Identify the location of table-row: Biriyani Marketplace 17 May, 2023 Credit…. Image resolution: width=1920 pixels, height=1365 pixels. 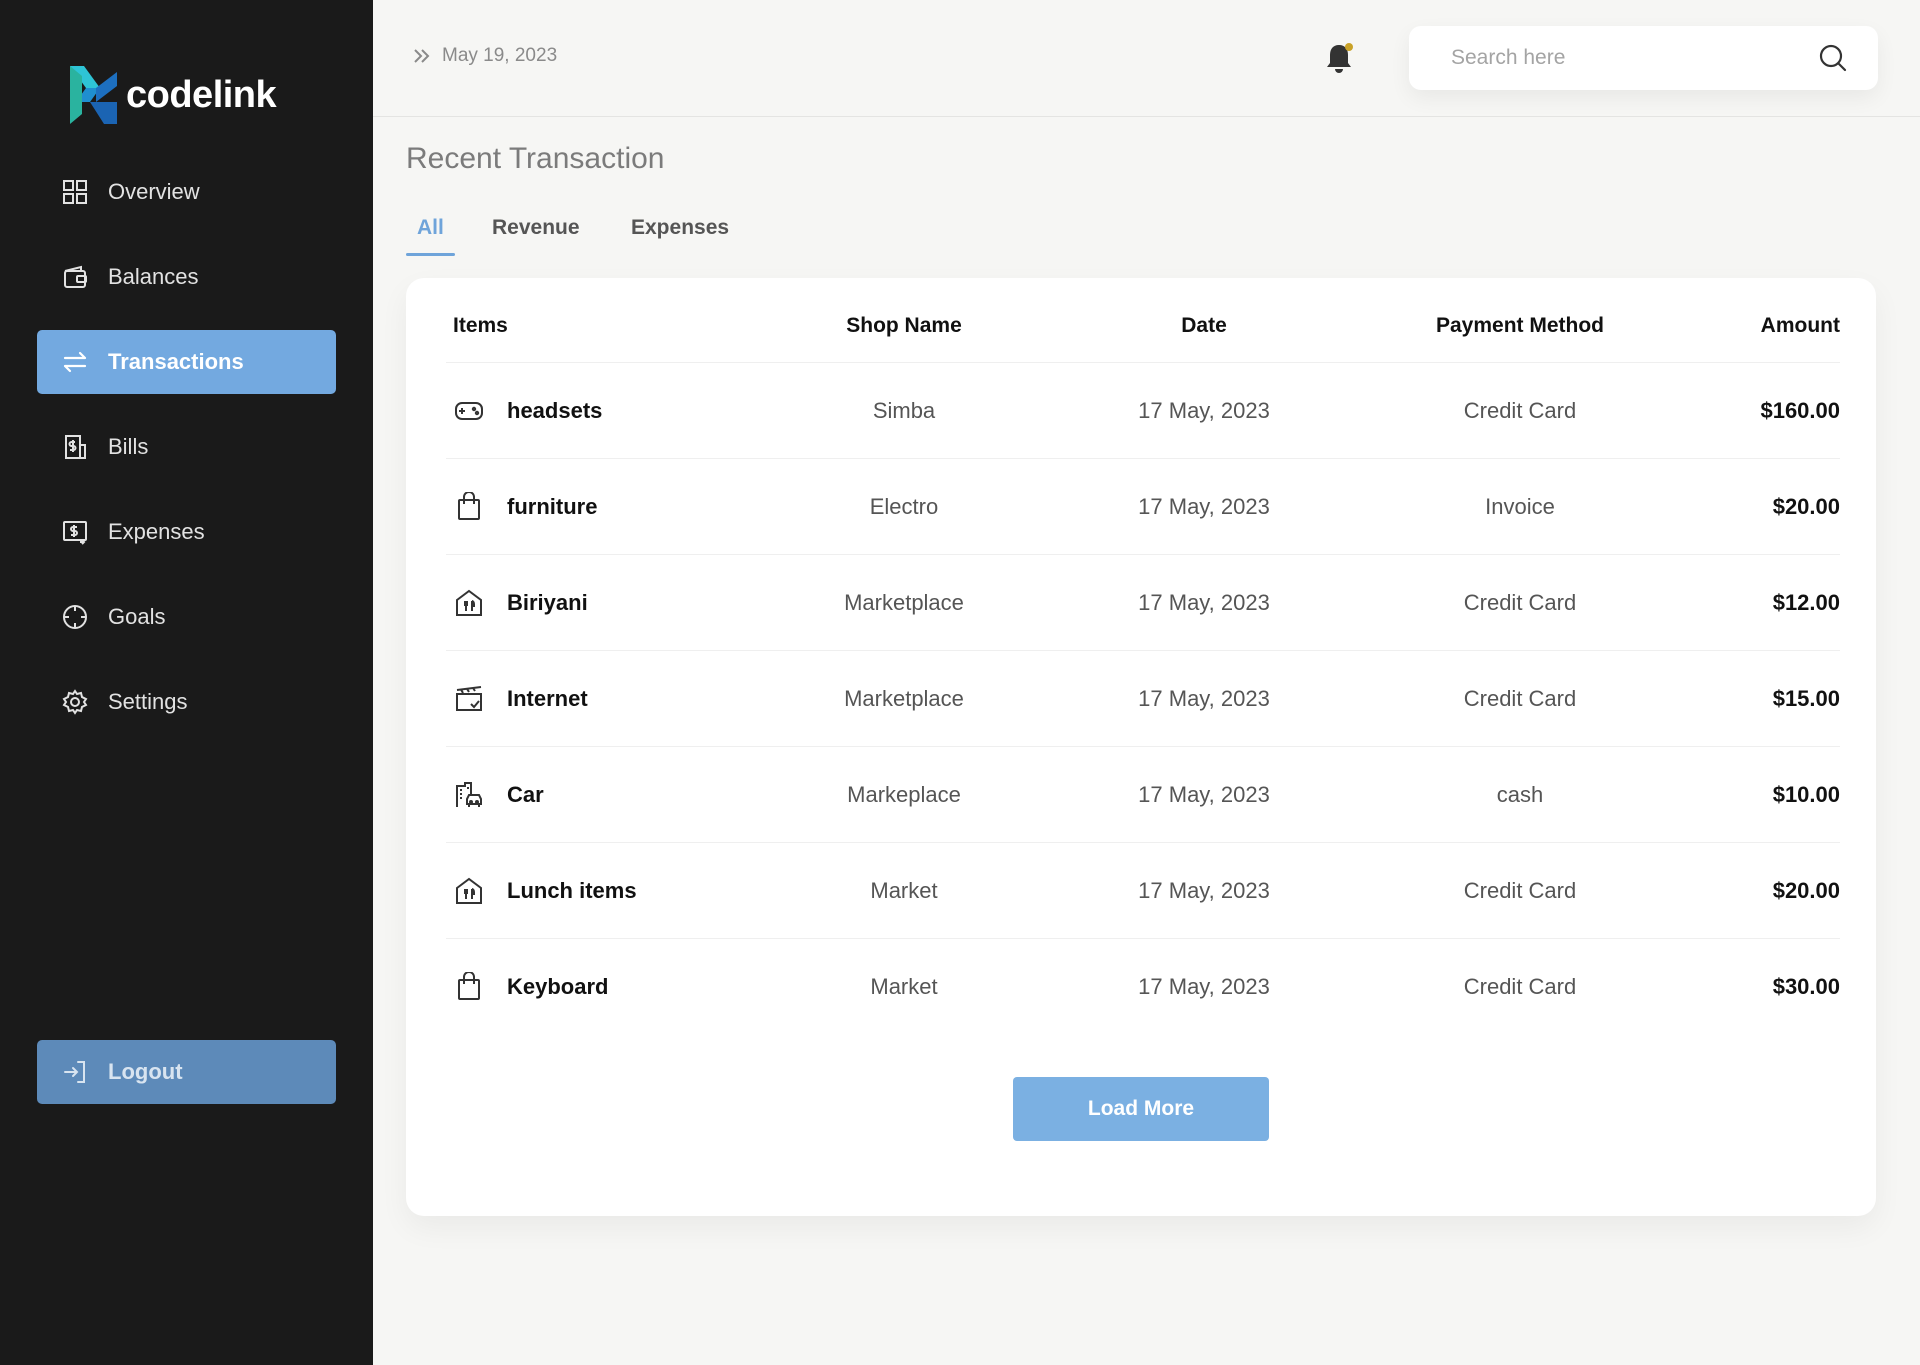
(1143, 602).